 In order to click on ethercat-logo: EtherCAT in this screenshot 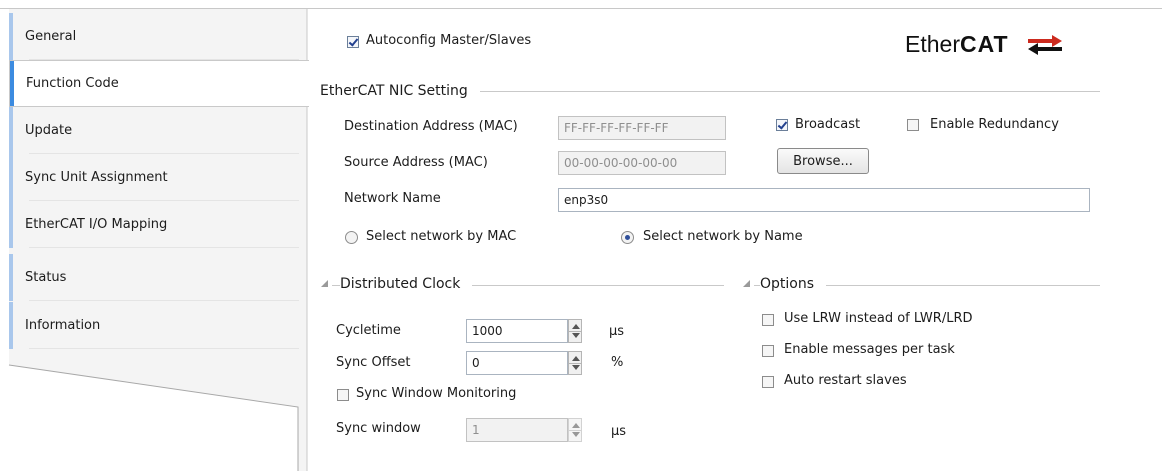, I will do `click(983, 46)`.